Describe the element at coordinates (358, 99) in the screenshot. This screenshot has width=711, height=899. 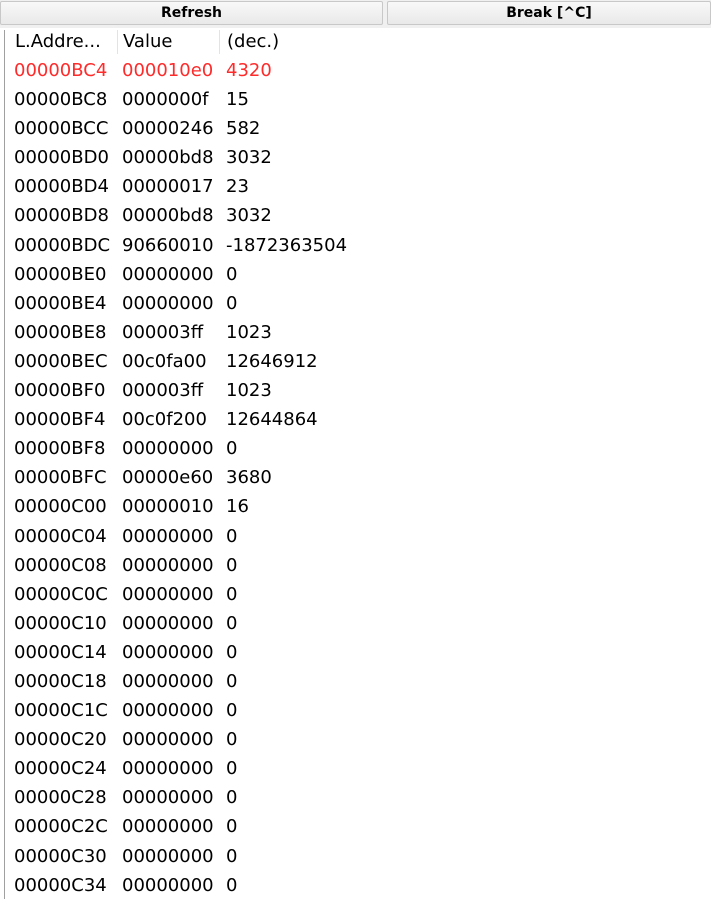
I see `memory-row: 00000BC8 0000000f 15` at that location.